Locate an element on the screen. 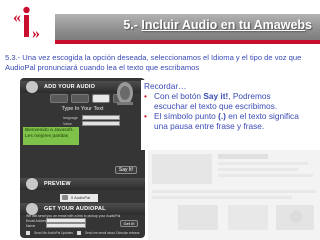  title-suffix: s is located at coordinates (308, 25).